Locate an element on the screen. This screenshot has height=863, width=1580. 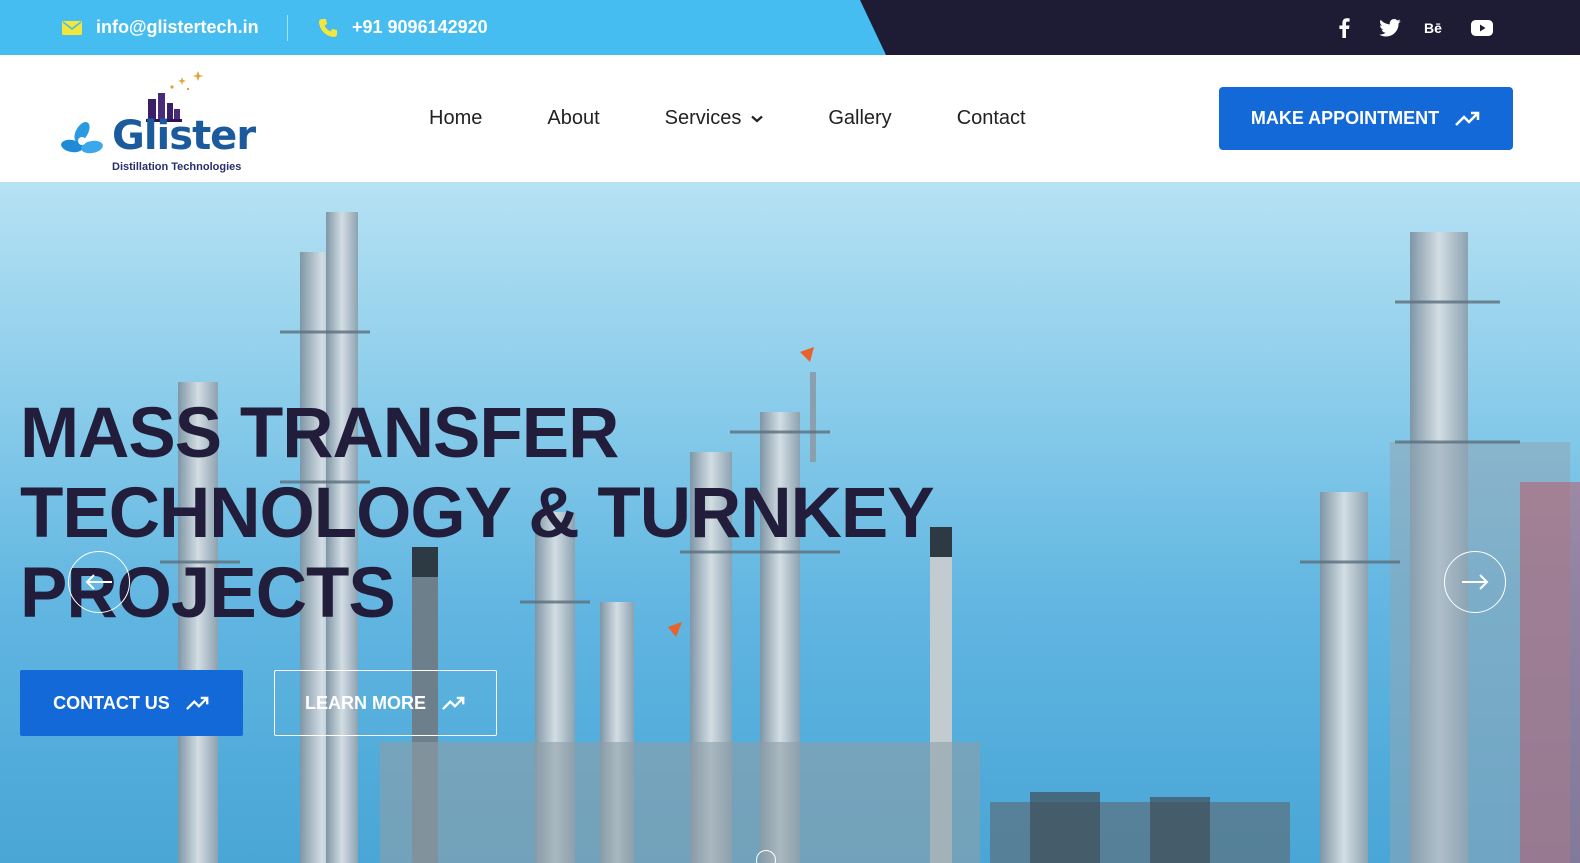
hero-title-line-1: MASS TRANSFER is located at coordinates (319, 433).